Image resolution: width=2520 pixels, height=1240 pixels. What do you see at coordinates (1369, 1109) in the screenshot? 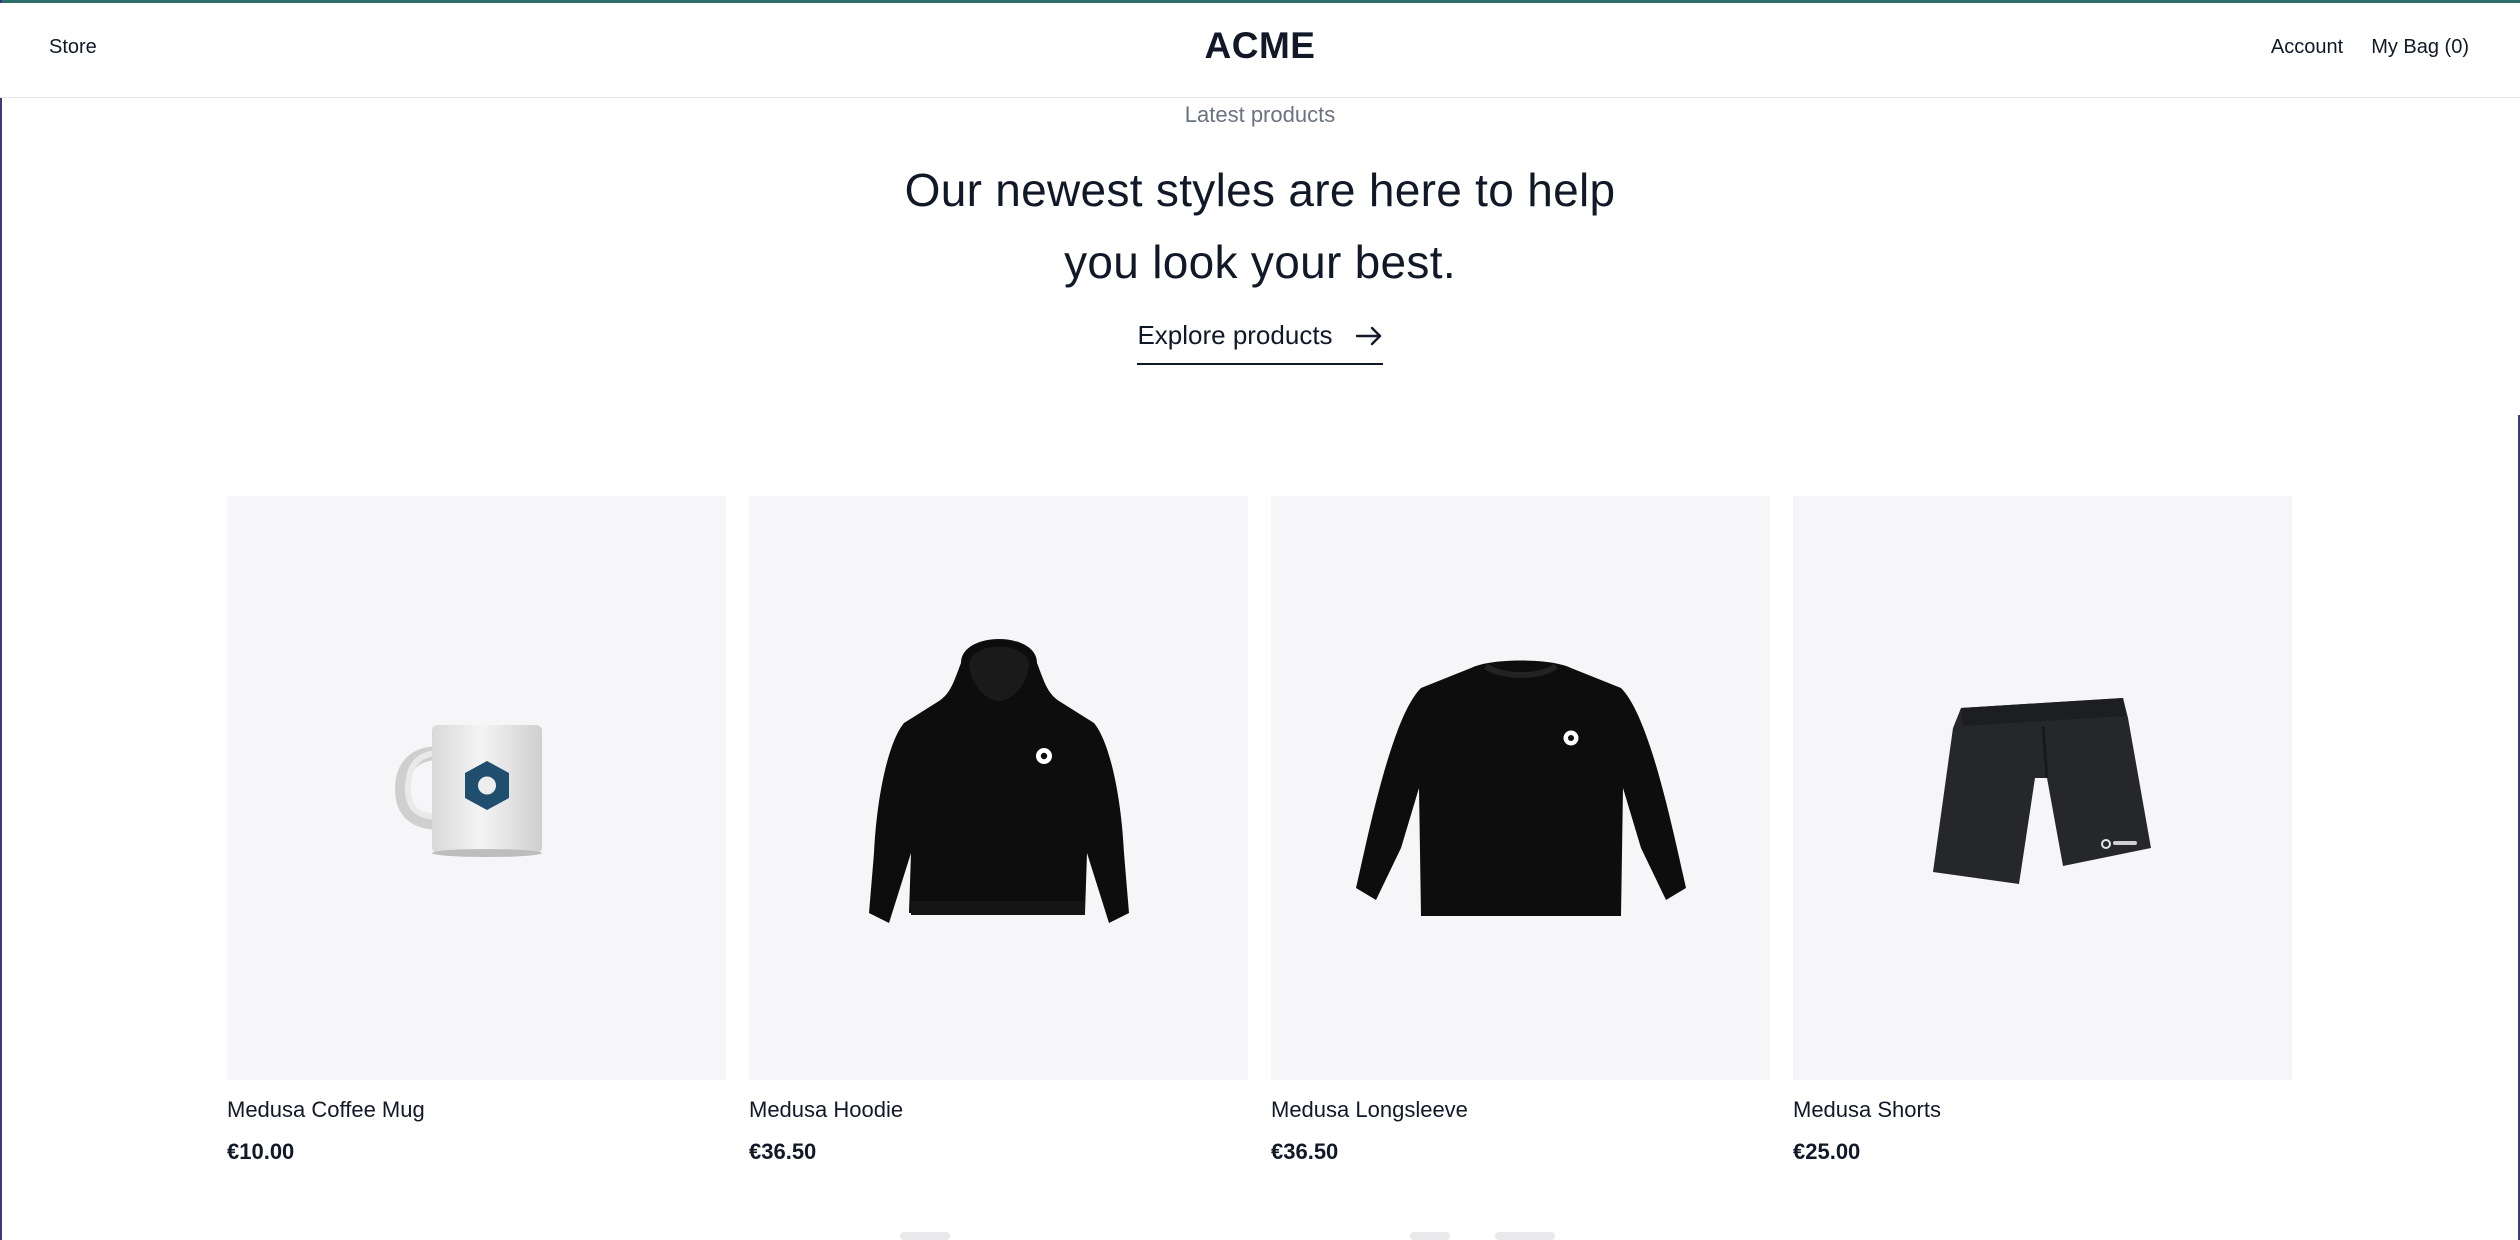
I see `product-name: Medusa Longsleeve` at bounding box center [1369, 1109].